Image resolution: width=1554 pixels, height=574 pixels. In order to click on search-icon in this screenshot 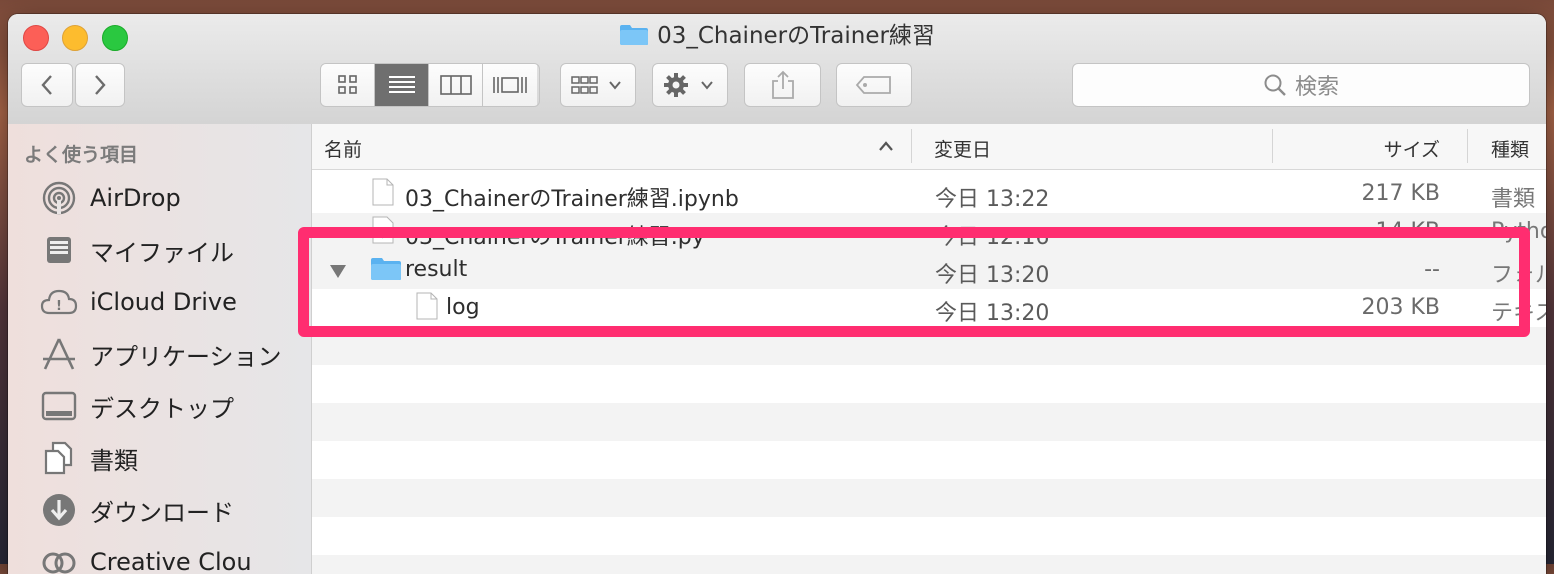, I will do `click(1275, 85)`.